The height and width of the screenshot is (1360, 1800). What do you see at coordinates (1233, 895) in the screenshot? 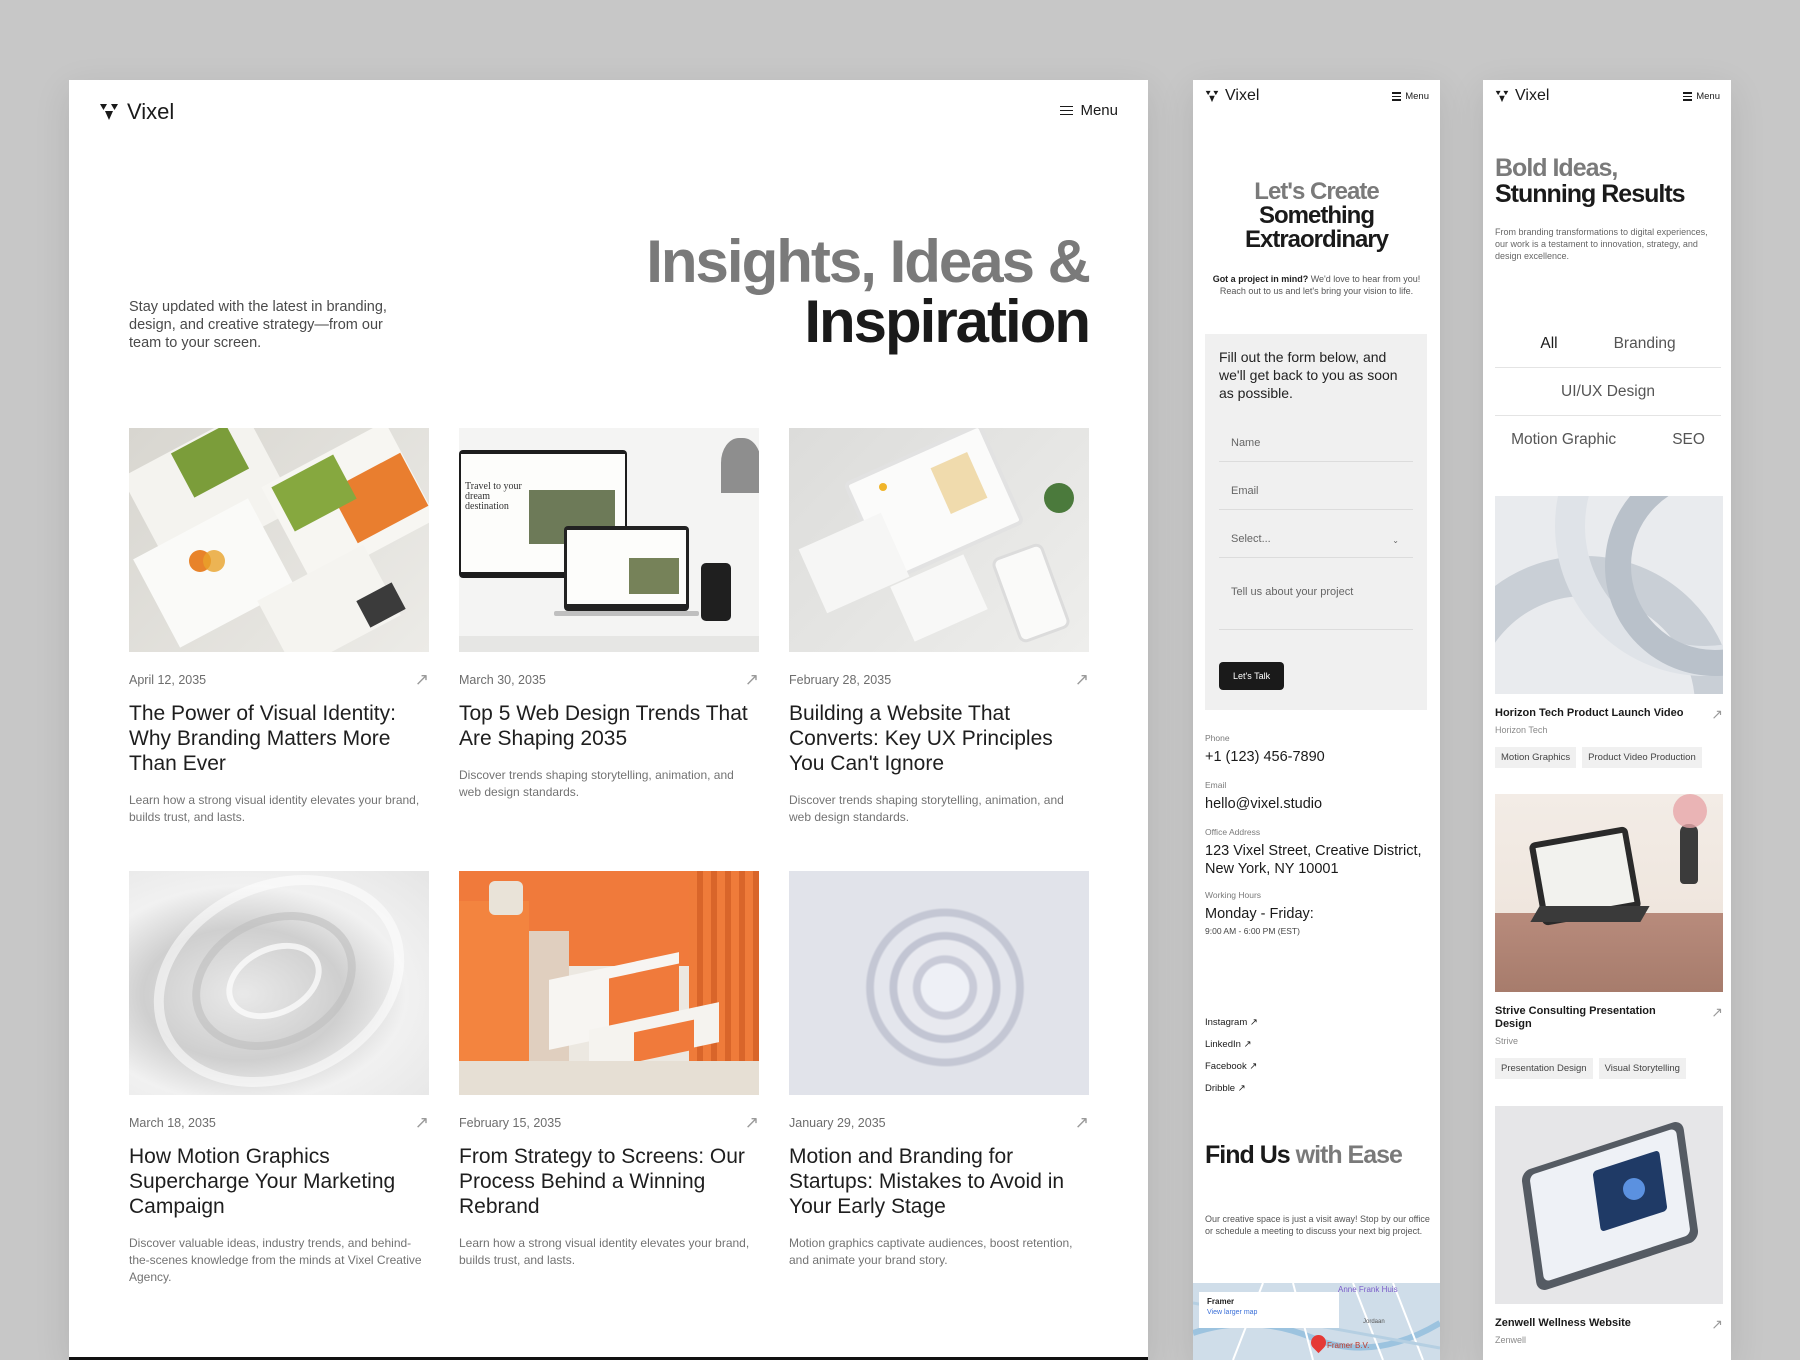
I see `hours-label: Working Hours` at bounding box center [1233, 895].